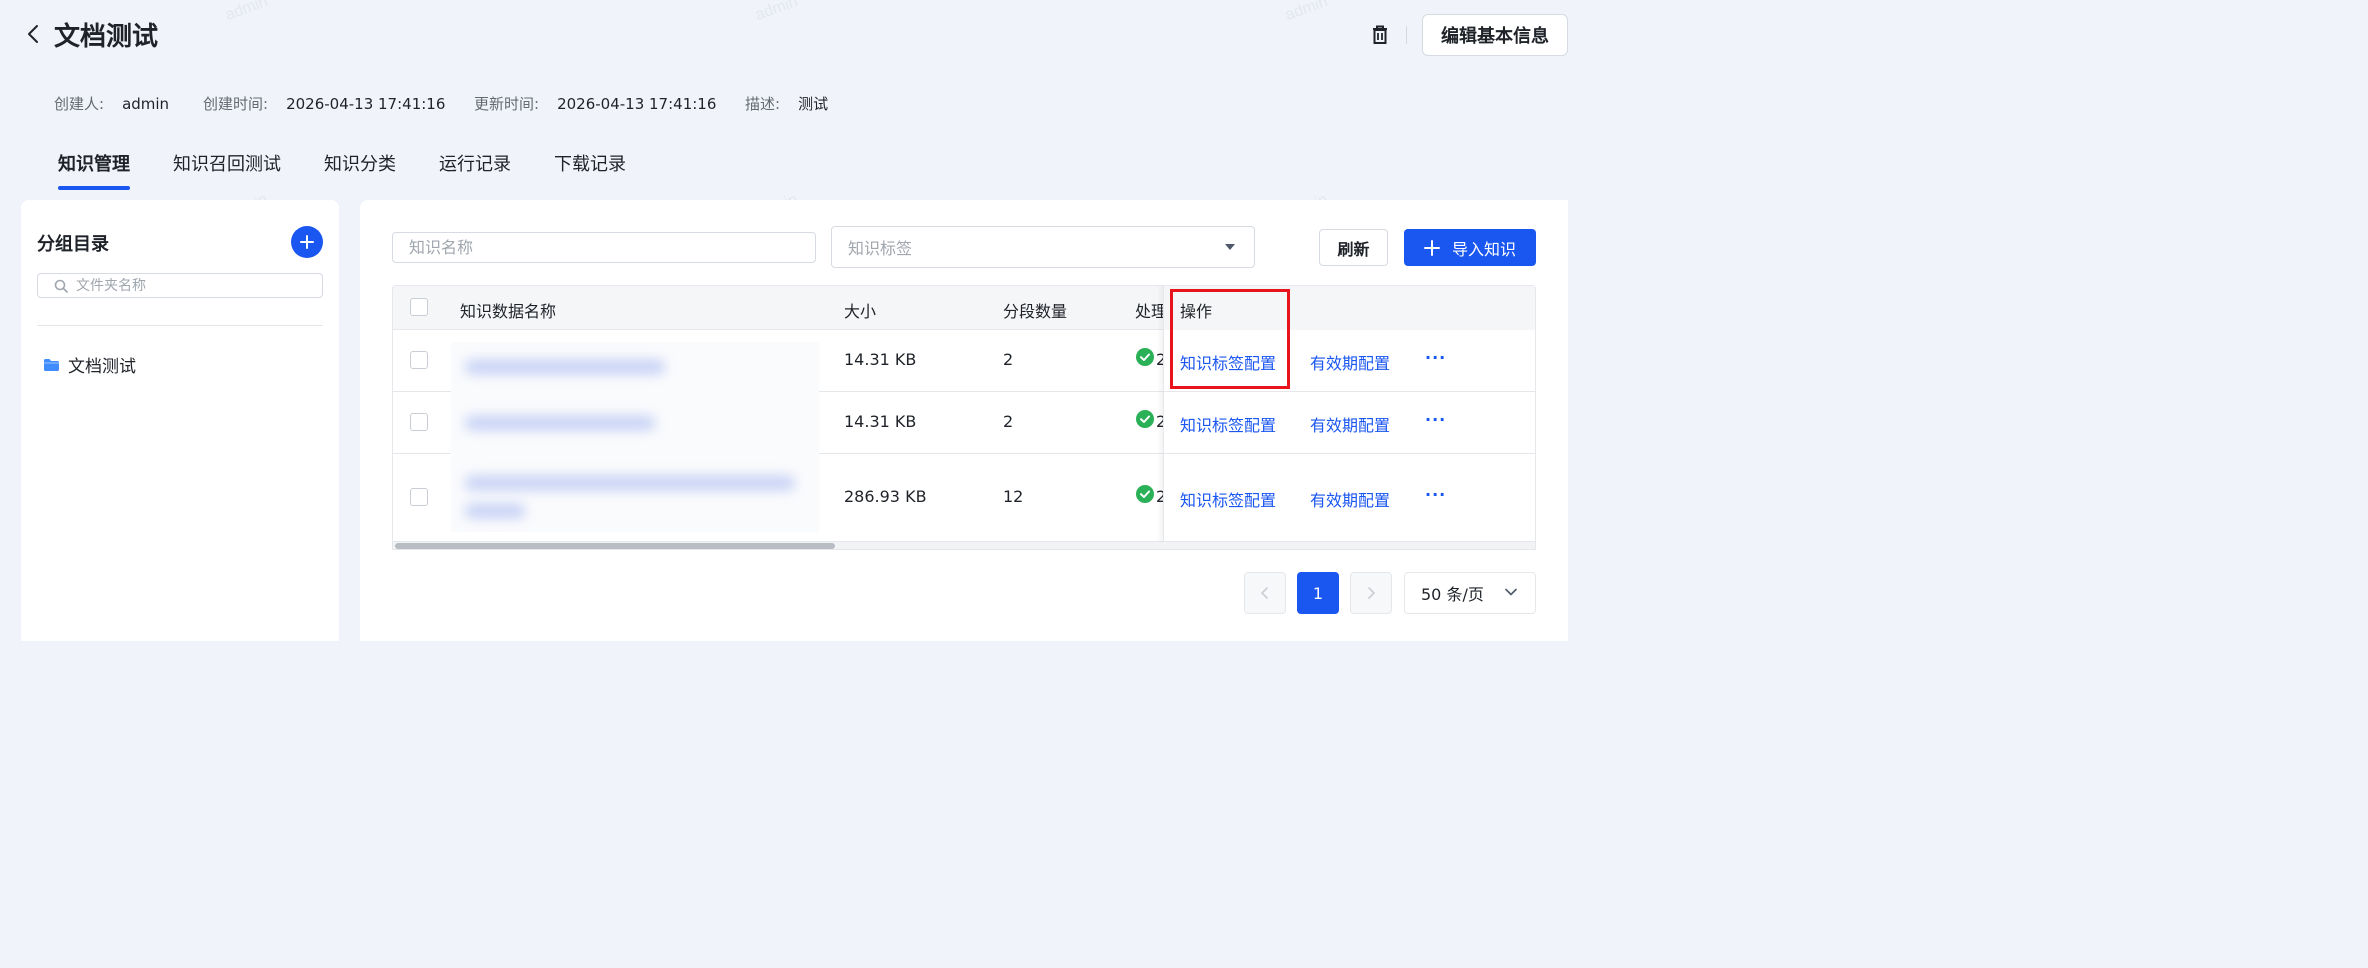 The width and height of the screenshot is (2368, 968). I want to click on back-button, so click(33, 34).